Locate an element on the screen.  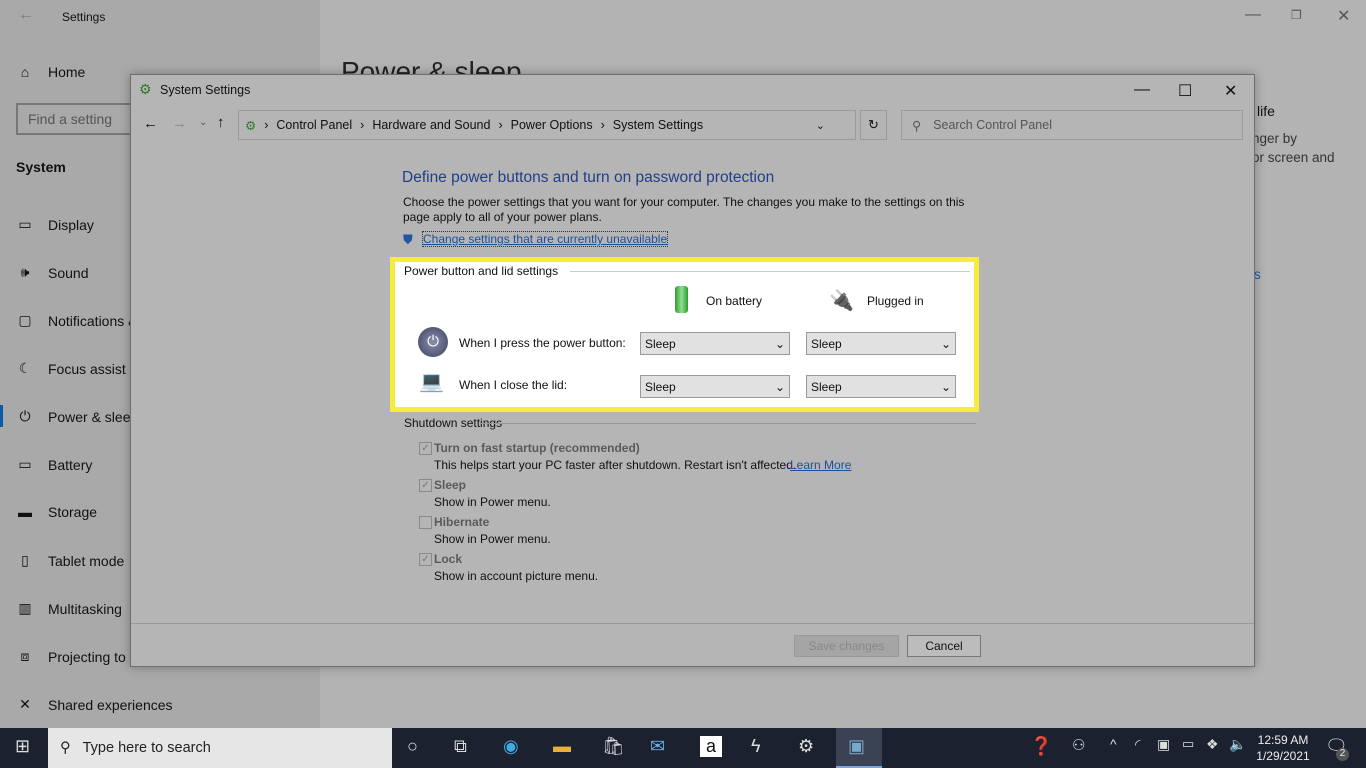
sidebar-item-focus-assist: ☾ Focus assist is located at coordinates (71, 368).